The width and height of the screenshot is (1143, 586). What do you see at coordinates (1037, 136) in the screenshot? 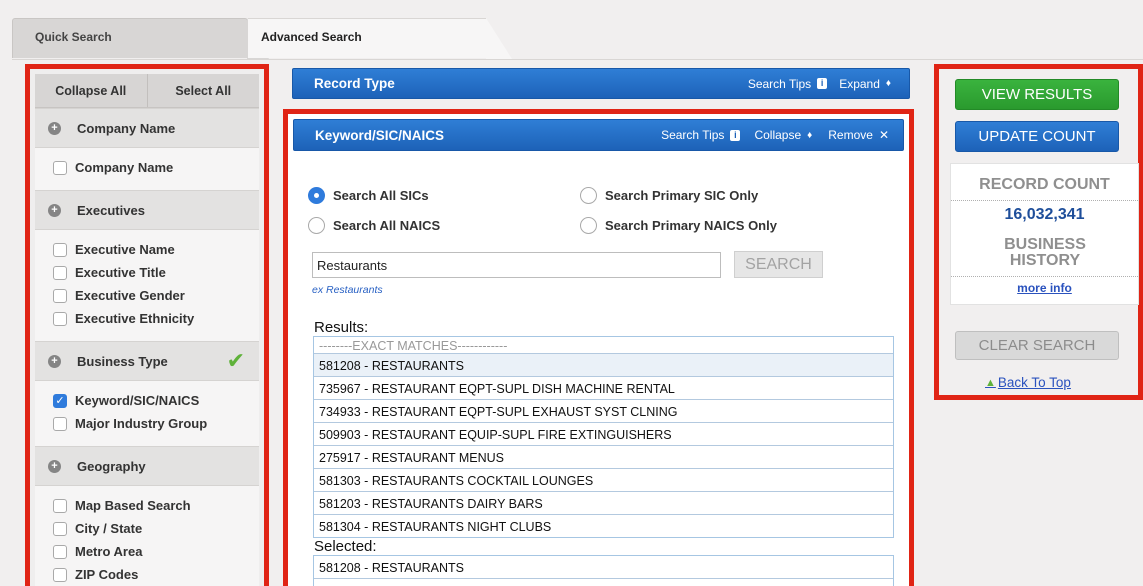
I see `update-count-button: UPDATE COUNT` at bounding box center [1037, 136].